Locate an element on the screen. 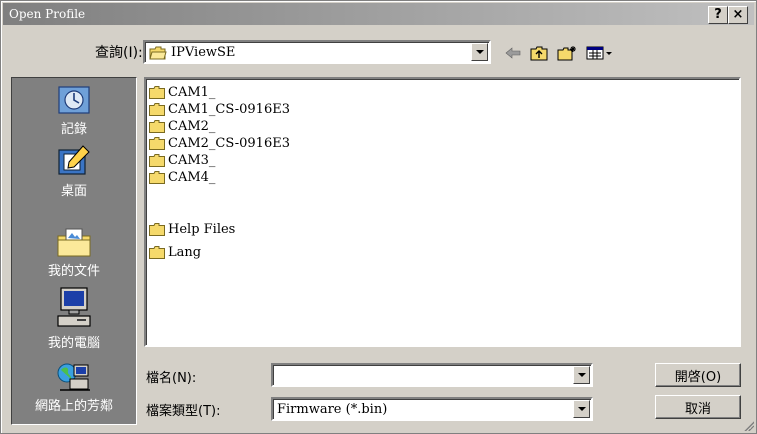 The width and height of the screenshot is (757, 434). new-folder-icon is located at coordinates (566, 53).